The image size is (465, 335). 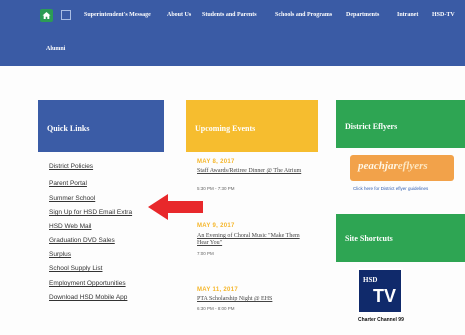 What do you see at coordinates (381, 320) in the screenshot?
I see `hsd-tv-caption: Charter Channel 99` at bounding box center [381, 320].